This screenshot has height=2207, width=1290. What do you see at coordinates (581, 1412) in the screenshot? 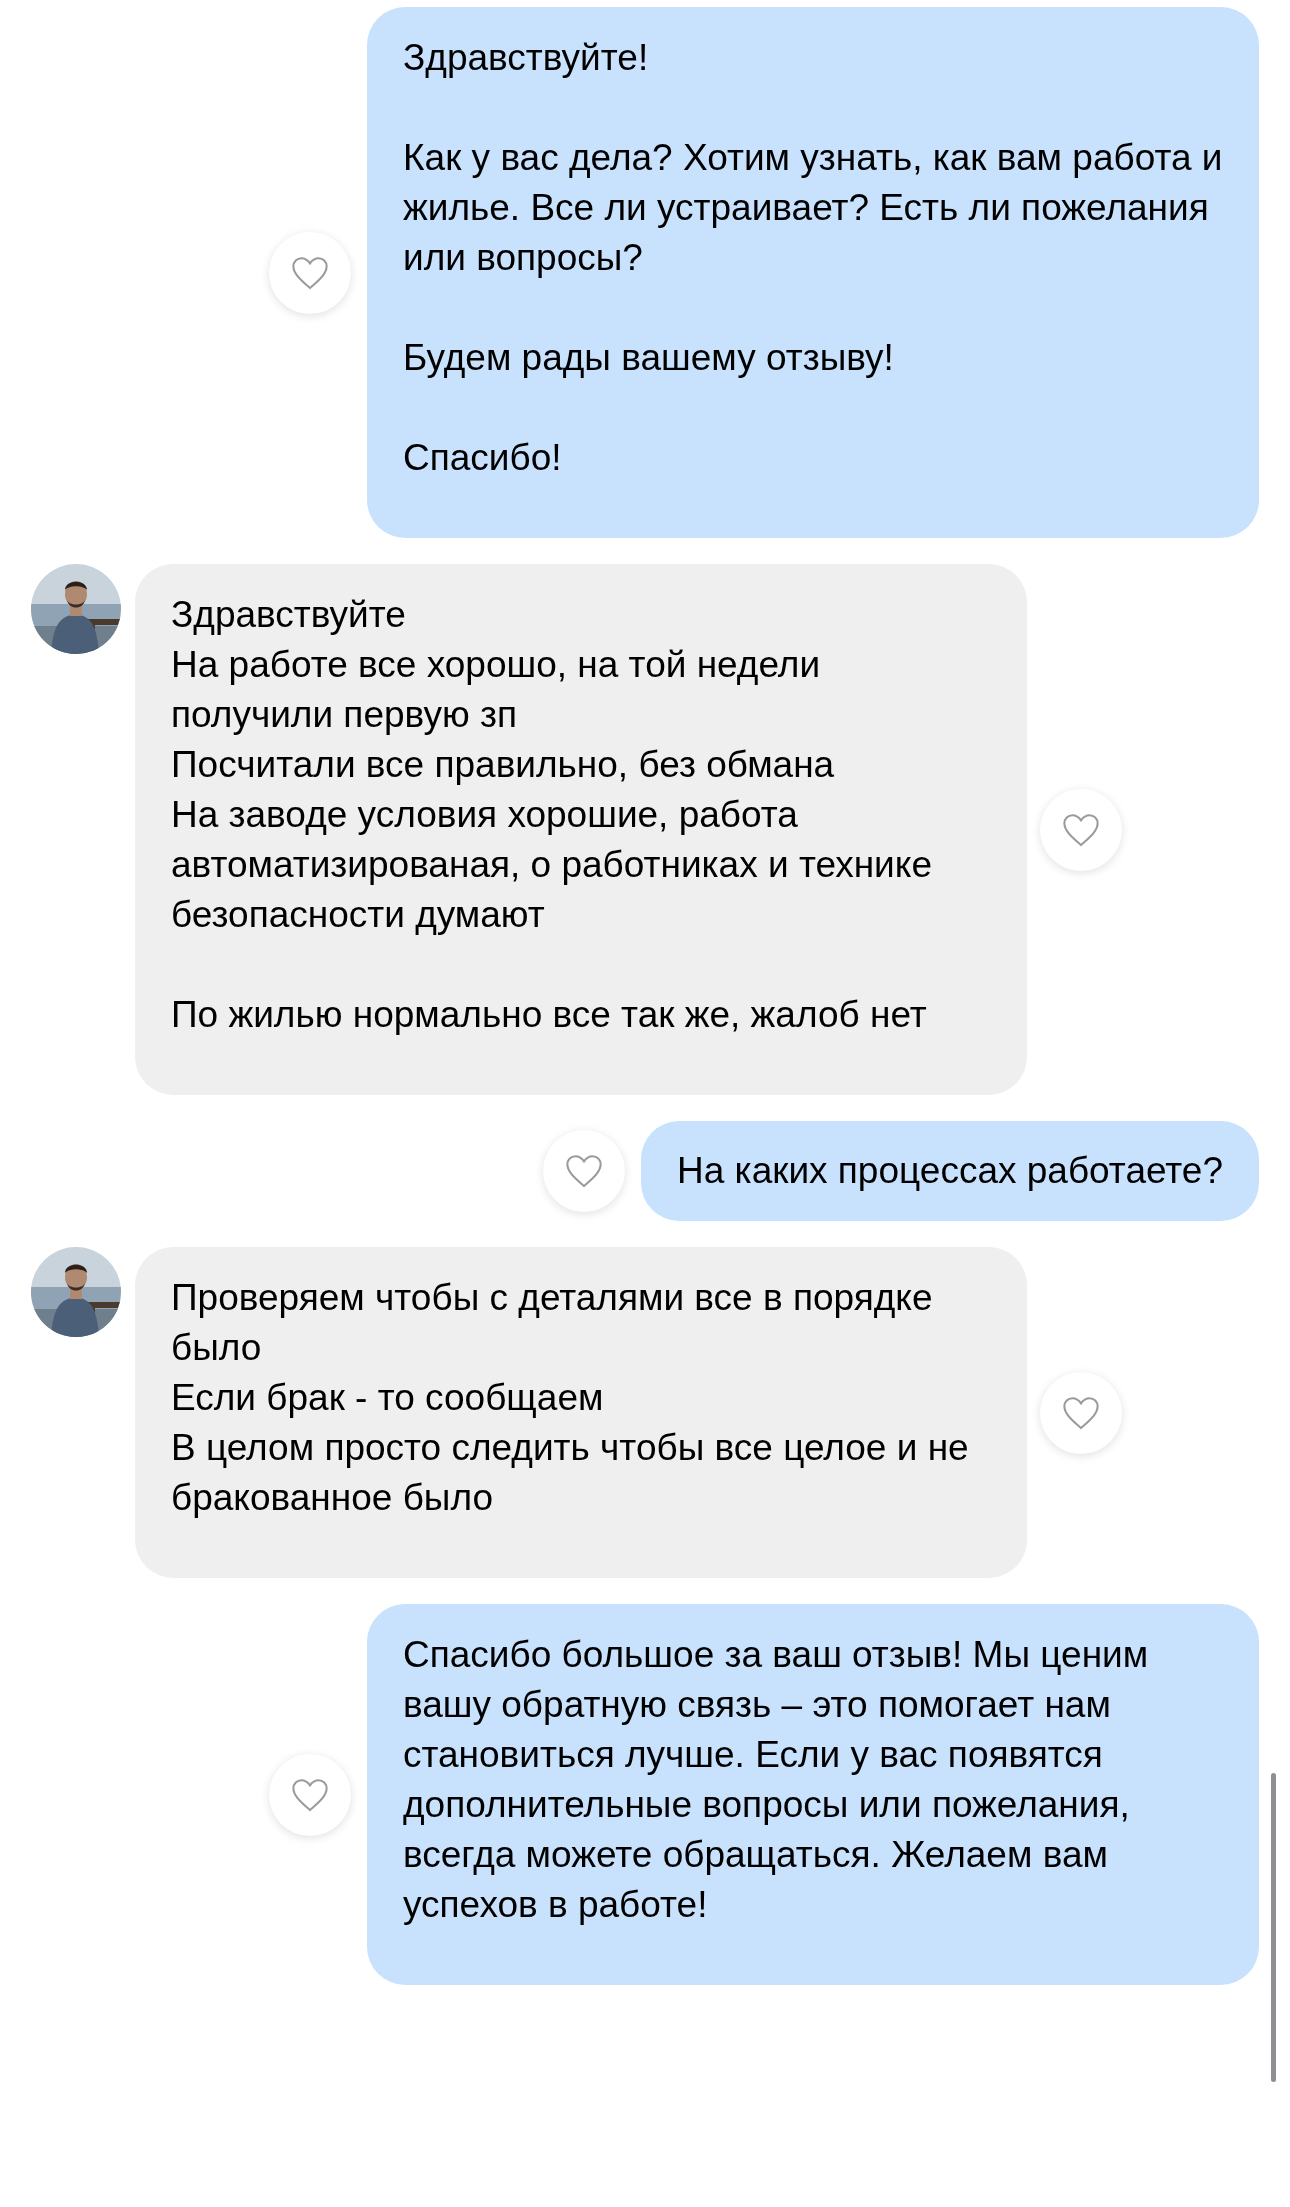
I see `message-bubble: Проверяем чтобы с деталями все в порядке было Если брак - то сообщаем В целом просто следить чтобы все целое и не бракованное было` at bounding box center [581, 1412].